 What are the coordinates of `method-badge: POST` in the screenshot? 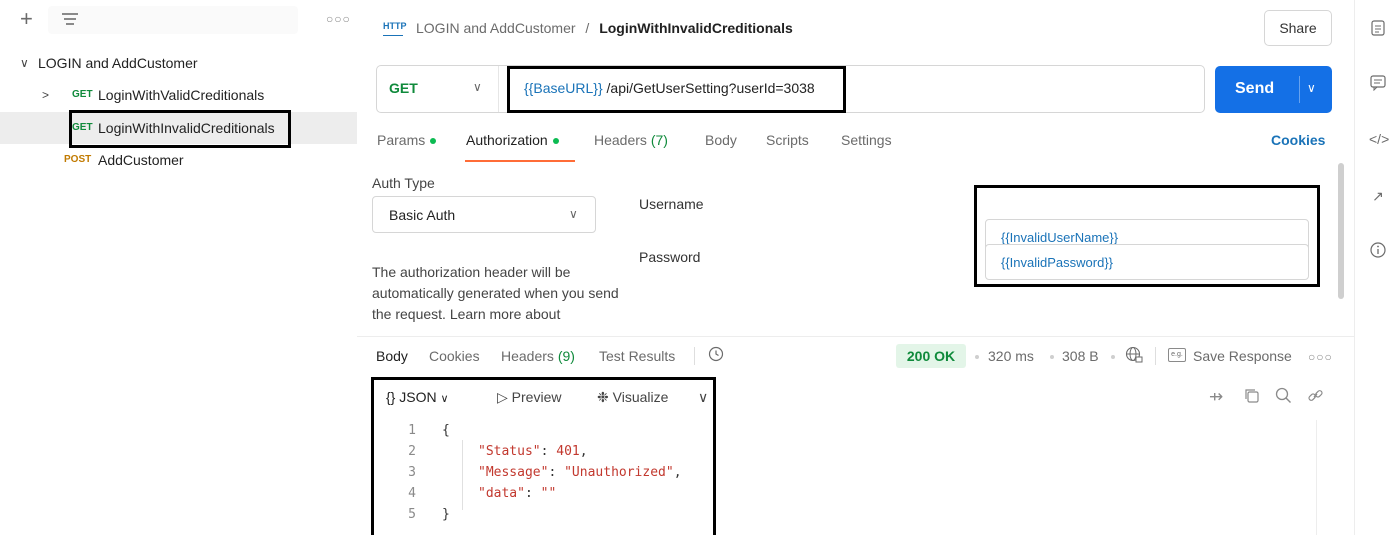 It's located at (78, 159).